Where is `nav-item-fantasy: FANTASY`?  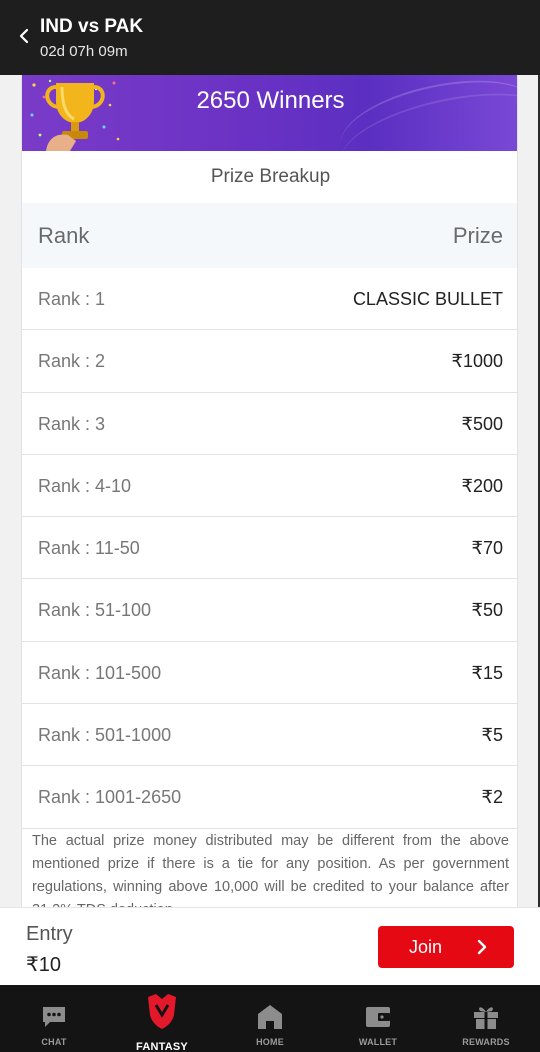 nav-item-fantasy: FANTASY is located at coordinates (162, 1018).